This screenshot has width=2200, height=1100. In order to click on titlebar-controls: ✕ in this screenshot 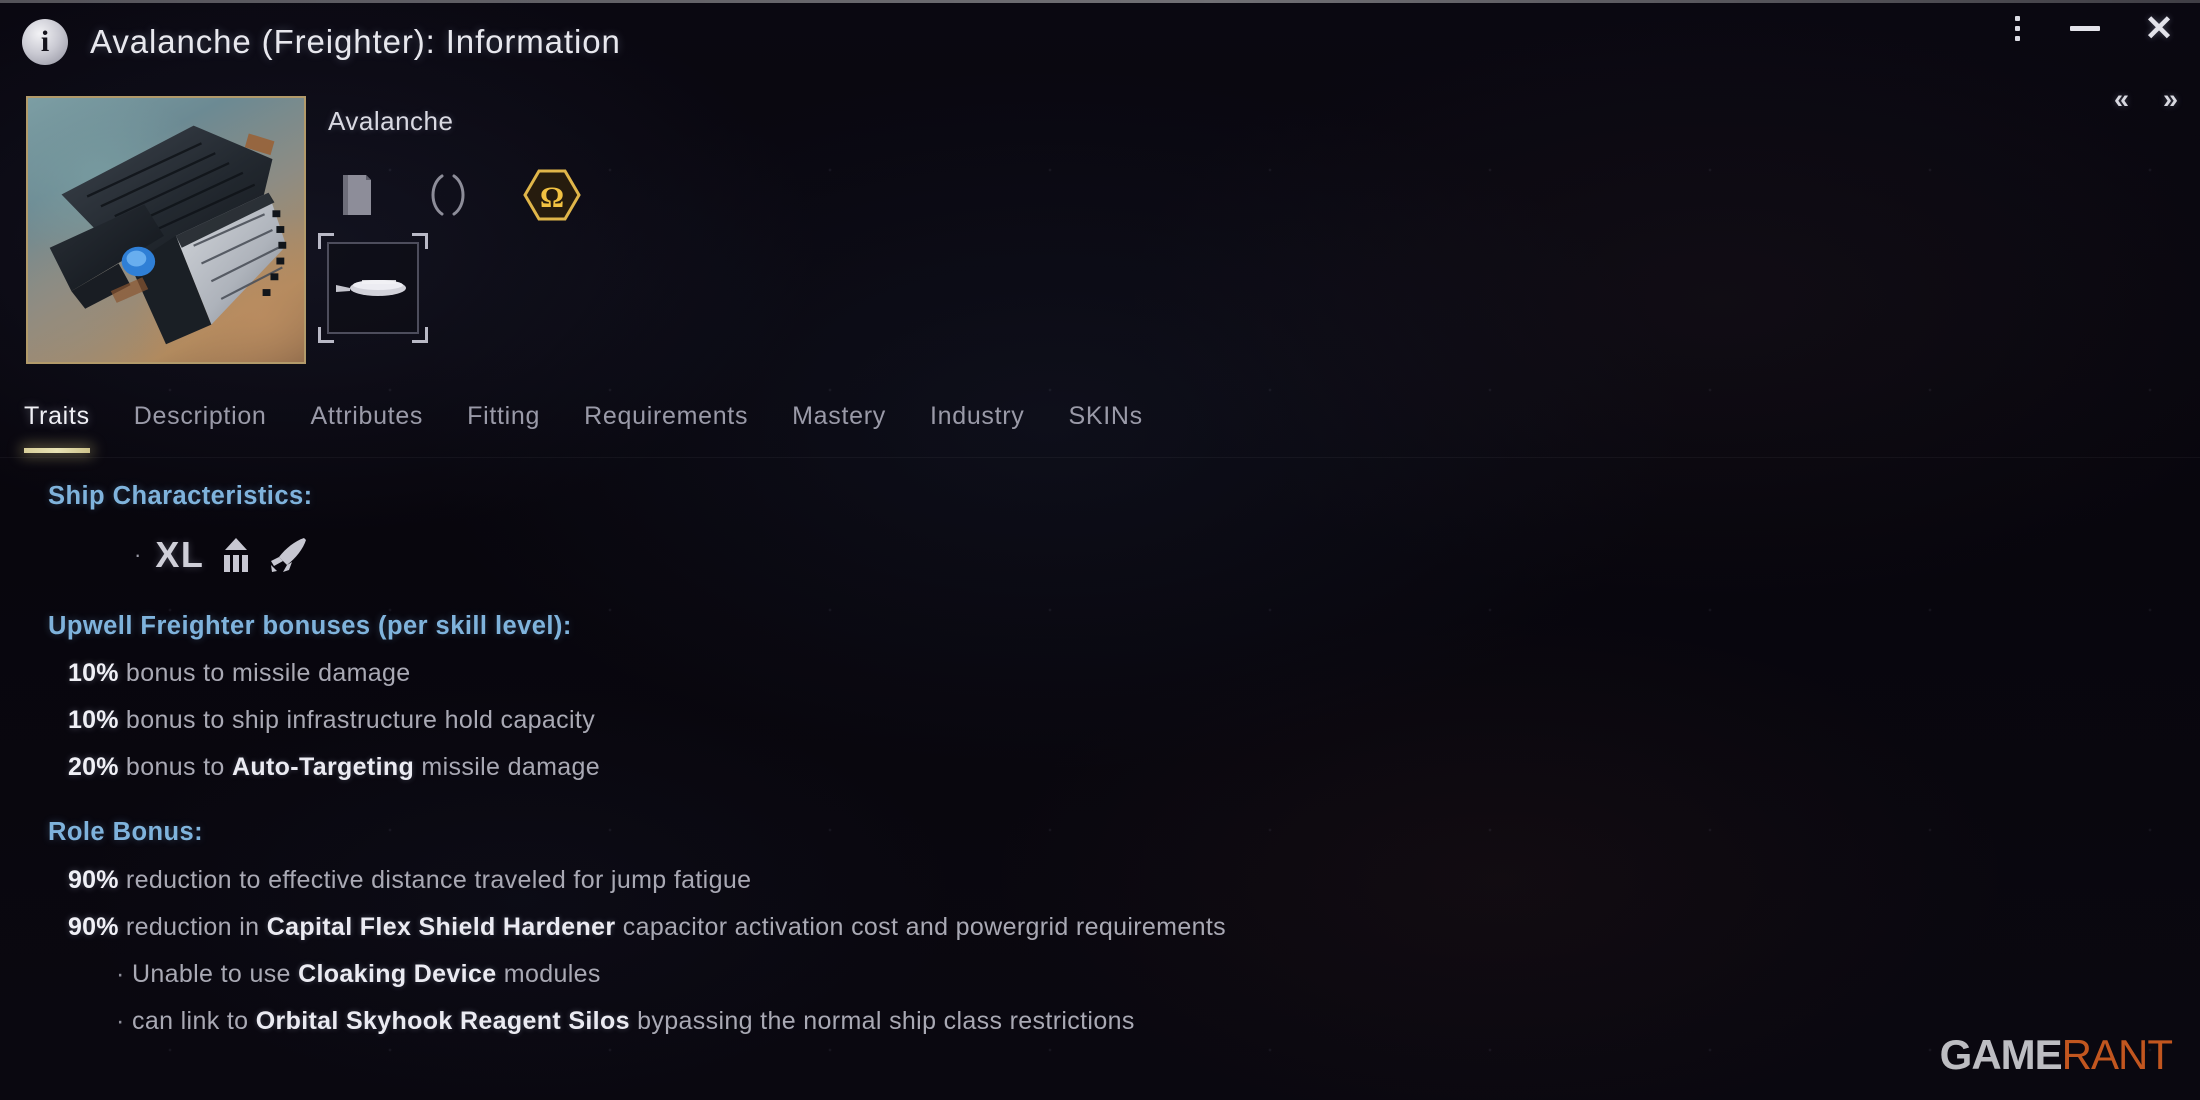, I will do `click(2091, 28)`.